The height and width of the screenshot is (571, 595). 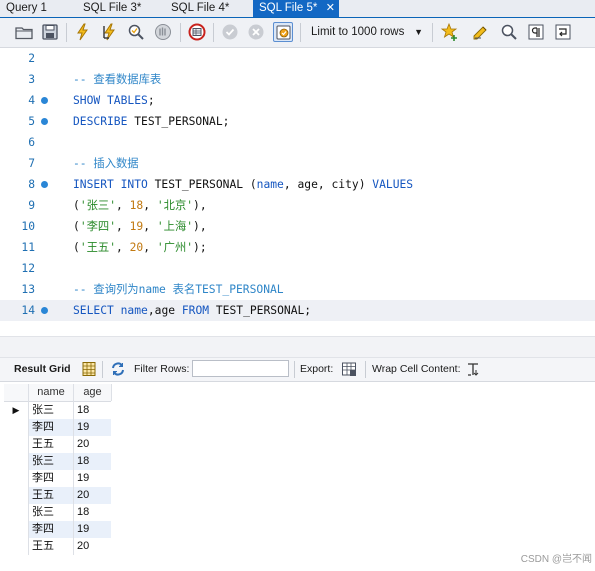 I want to click on export-label: Export:, so click(x=317, y=369).